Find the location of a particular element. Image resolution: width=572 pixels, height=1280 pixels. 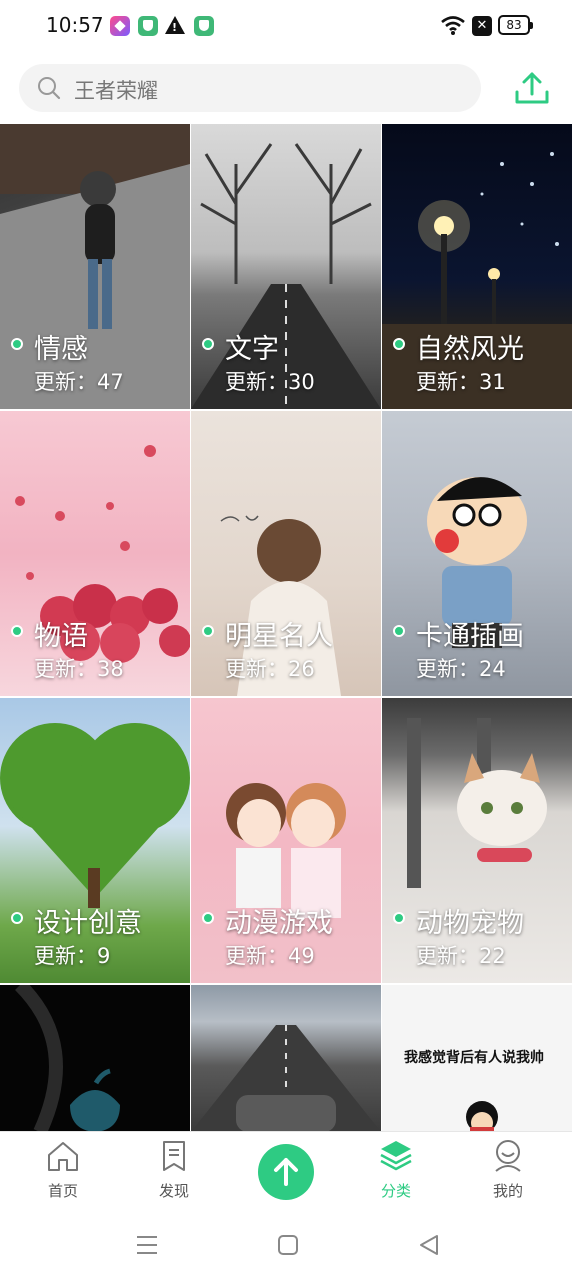

nav-home-label: 首页 is located at coordinates (62, 1191).